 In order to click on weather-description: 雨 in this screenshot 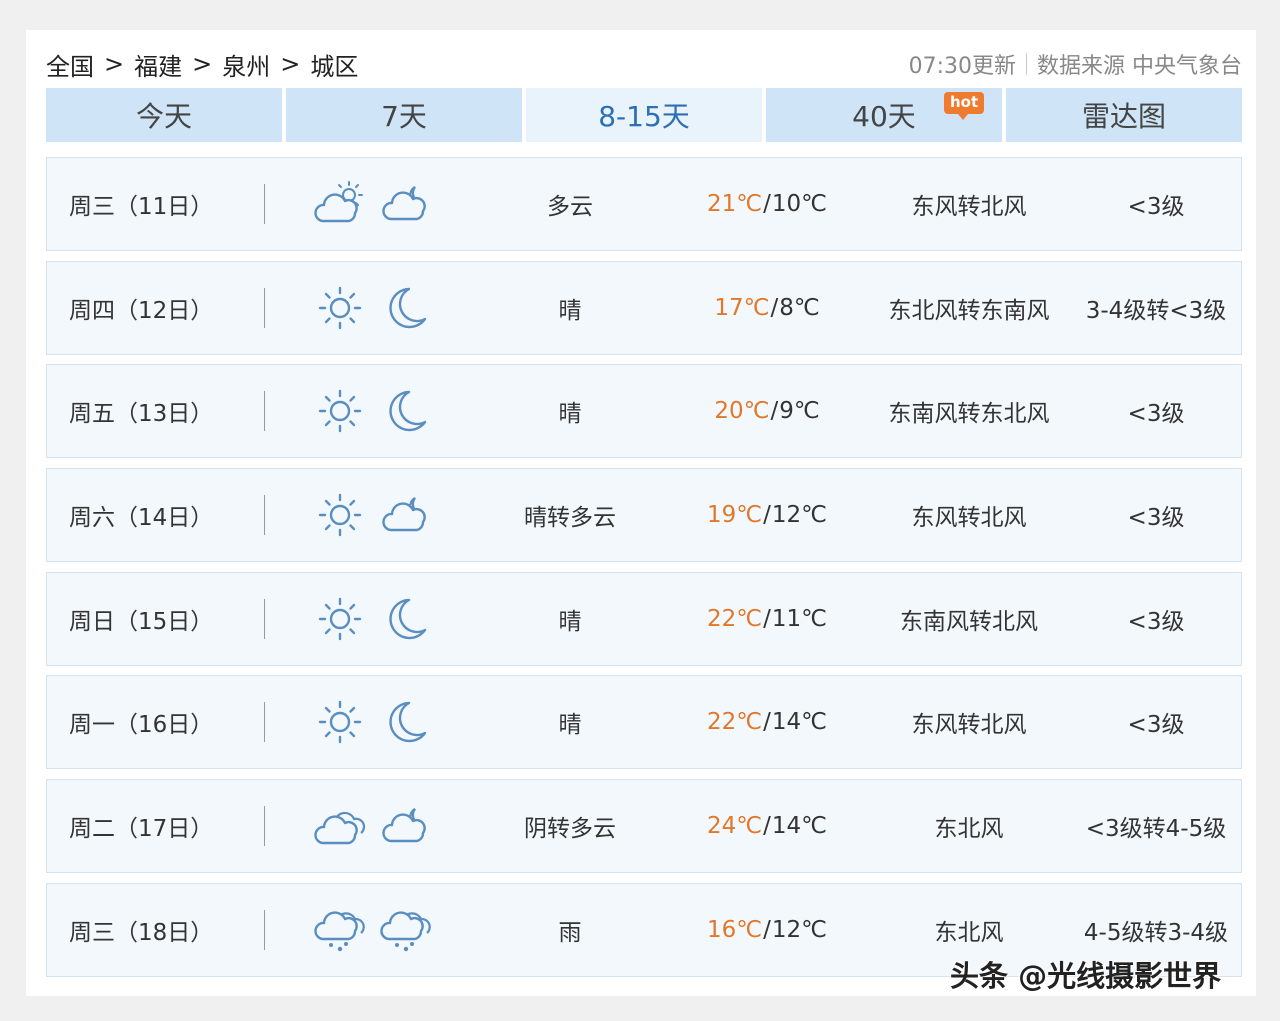, I will do `click(570, 932)`.